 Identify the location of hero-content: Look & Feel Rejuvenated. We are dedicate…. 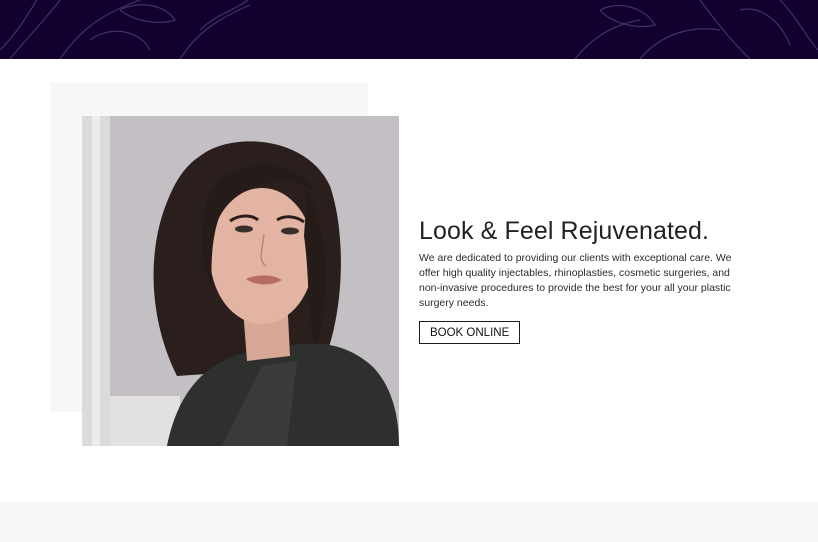
(581, 279).